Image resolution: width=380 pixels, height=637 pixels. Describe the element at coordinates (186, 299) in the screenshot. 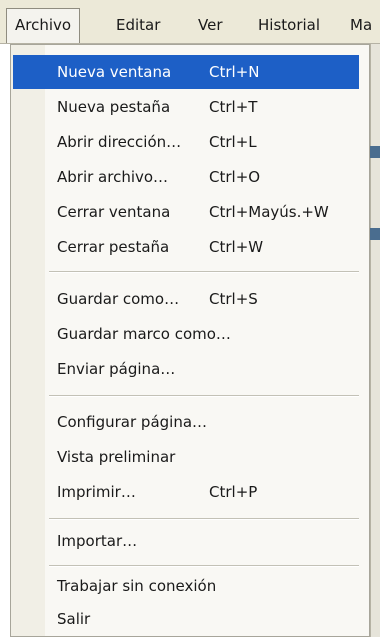

I see `menu-item-guardar-como: Guardar como… Ctrl+S` at that location.